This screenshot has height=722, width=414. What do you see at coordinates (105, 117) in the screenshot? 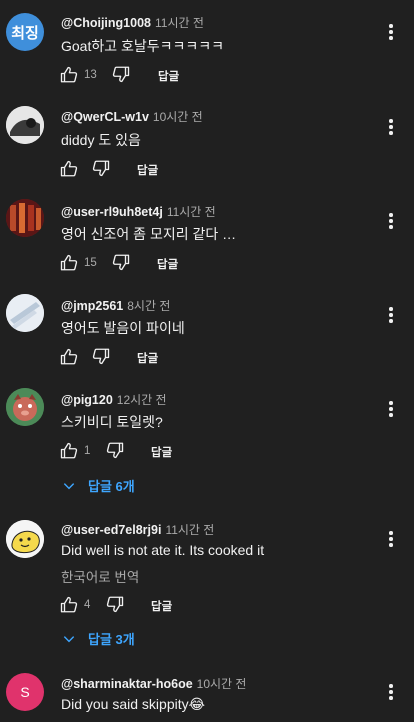
I see `comment-author: @QwerCL-w1v` at bounding box center [105, 117].